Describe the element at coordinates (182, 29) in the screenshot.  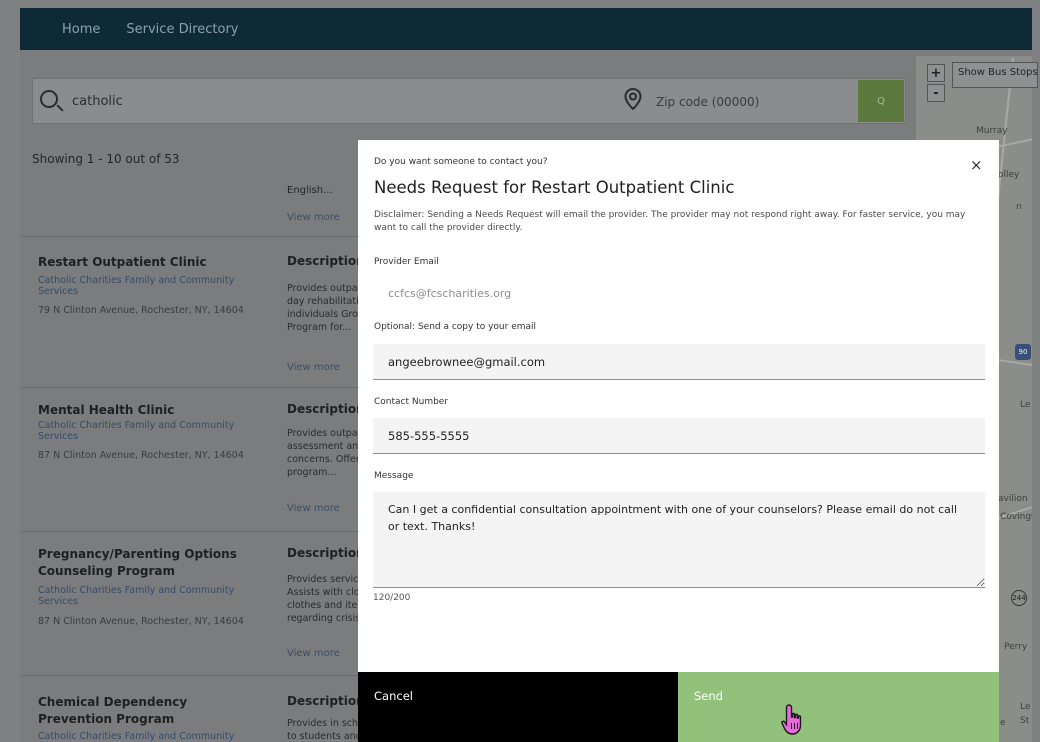
I see `nav-service-directory-link: Service Directory` at that location.